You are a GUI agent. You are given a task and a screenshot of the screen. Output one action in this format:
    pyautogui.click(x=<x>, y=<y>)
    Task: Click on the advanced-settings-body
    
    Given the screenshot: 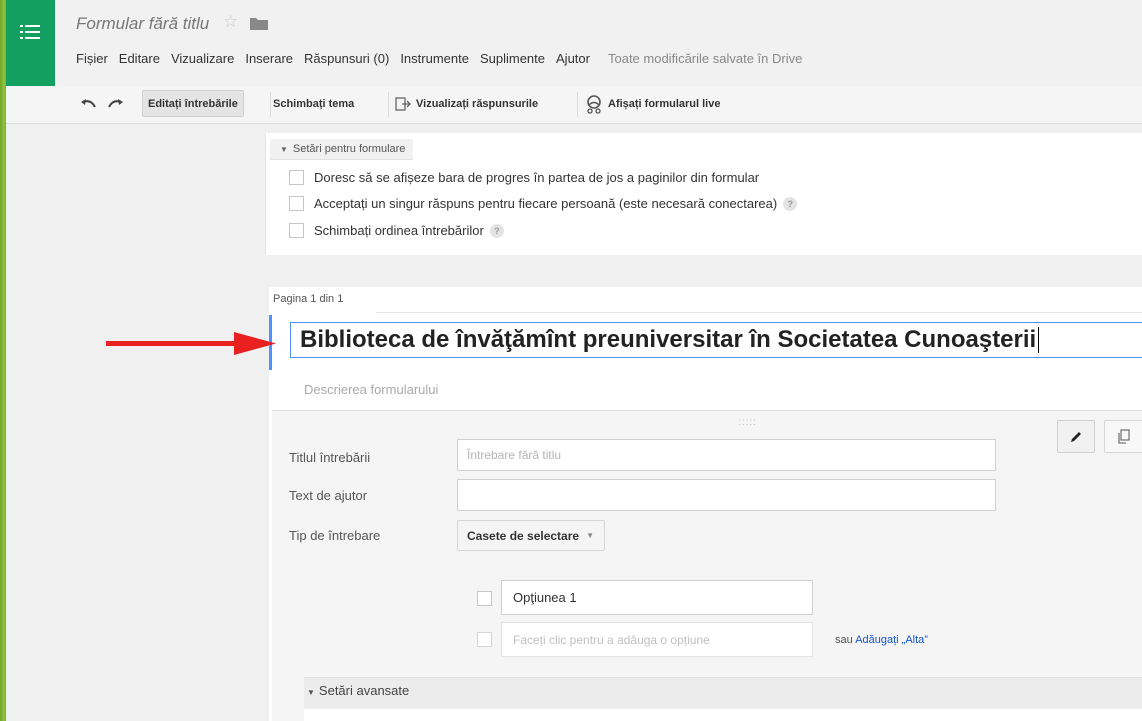 What is the action you would take?
    pyautogui.click(x=723, y=715)
    